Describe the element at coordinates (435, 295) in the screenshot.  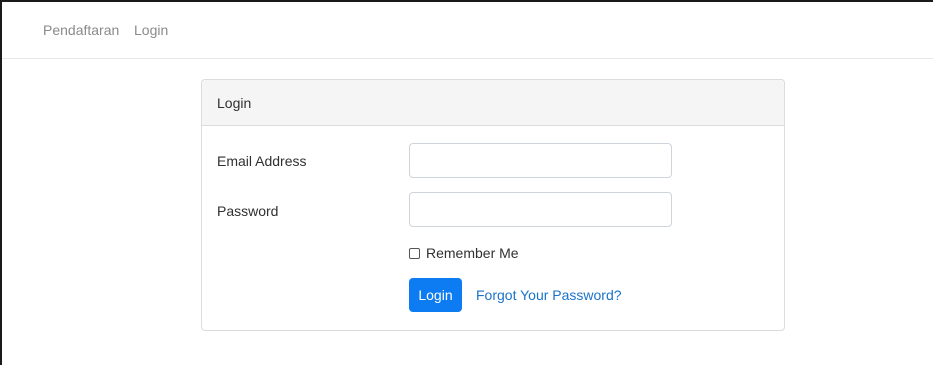
I see `login-button: Login` at that location.